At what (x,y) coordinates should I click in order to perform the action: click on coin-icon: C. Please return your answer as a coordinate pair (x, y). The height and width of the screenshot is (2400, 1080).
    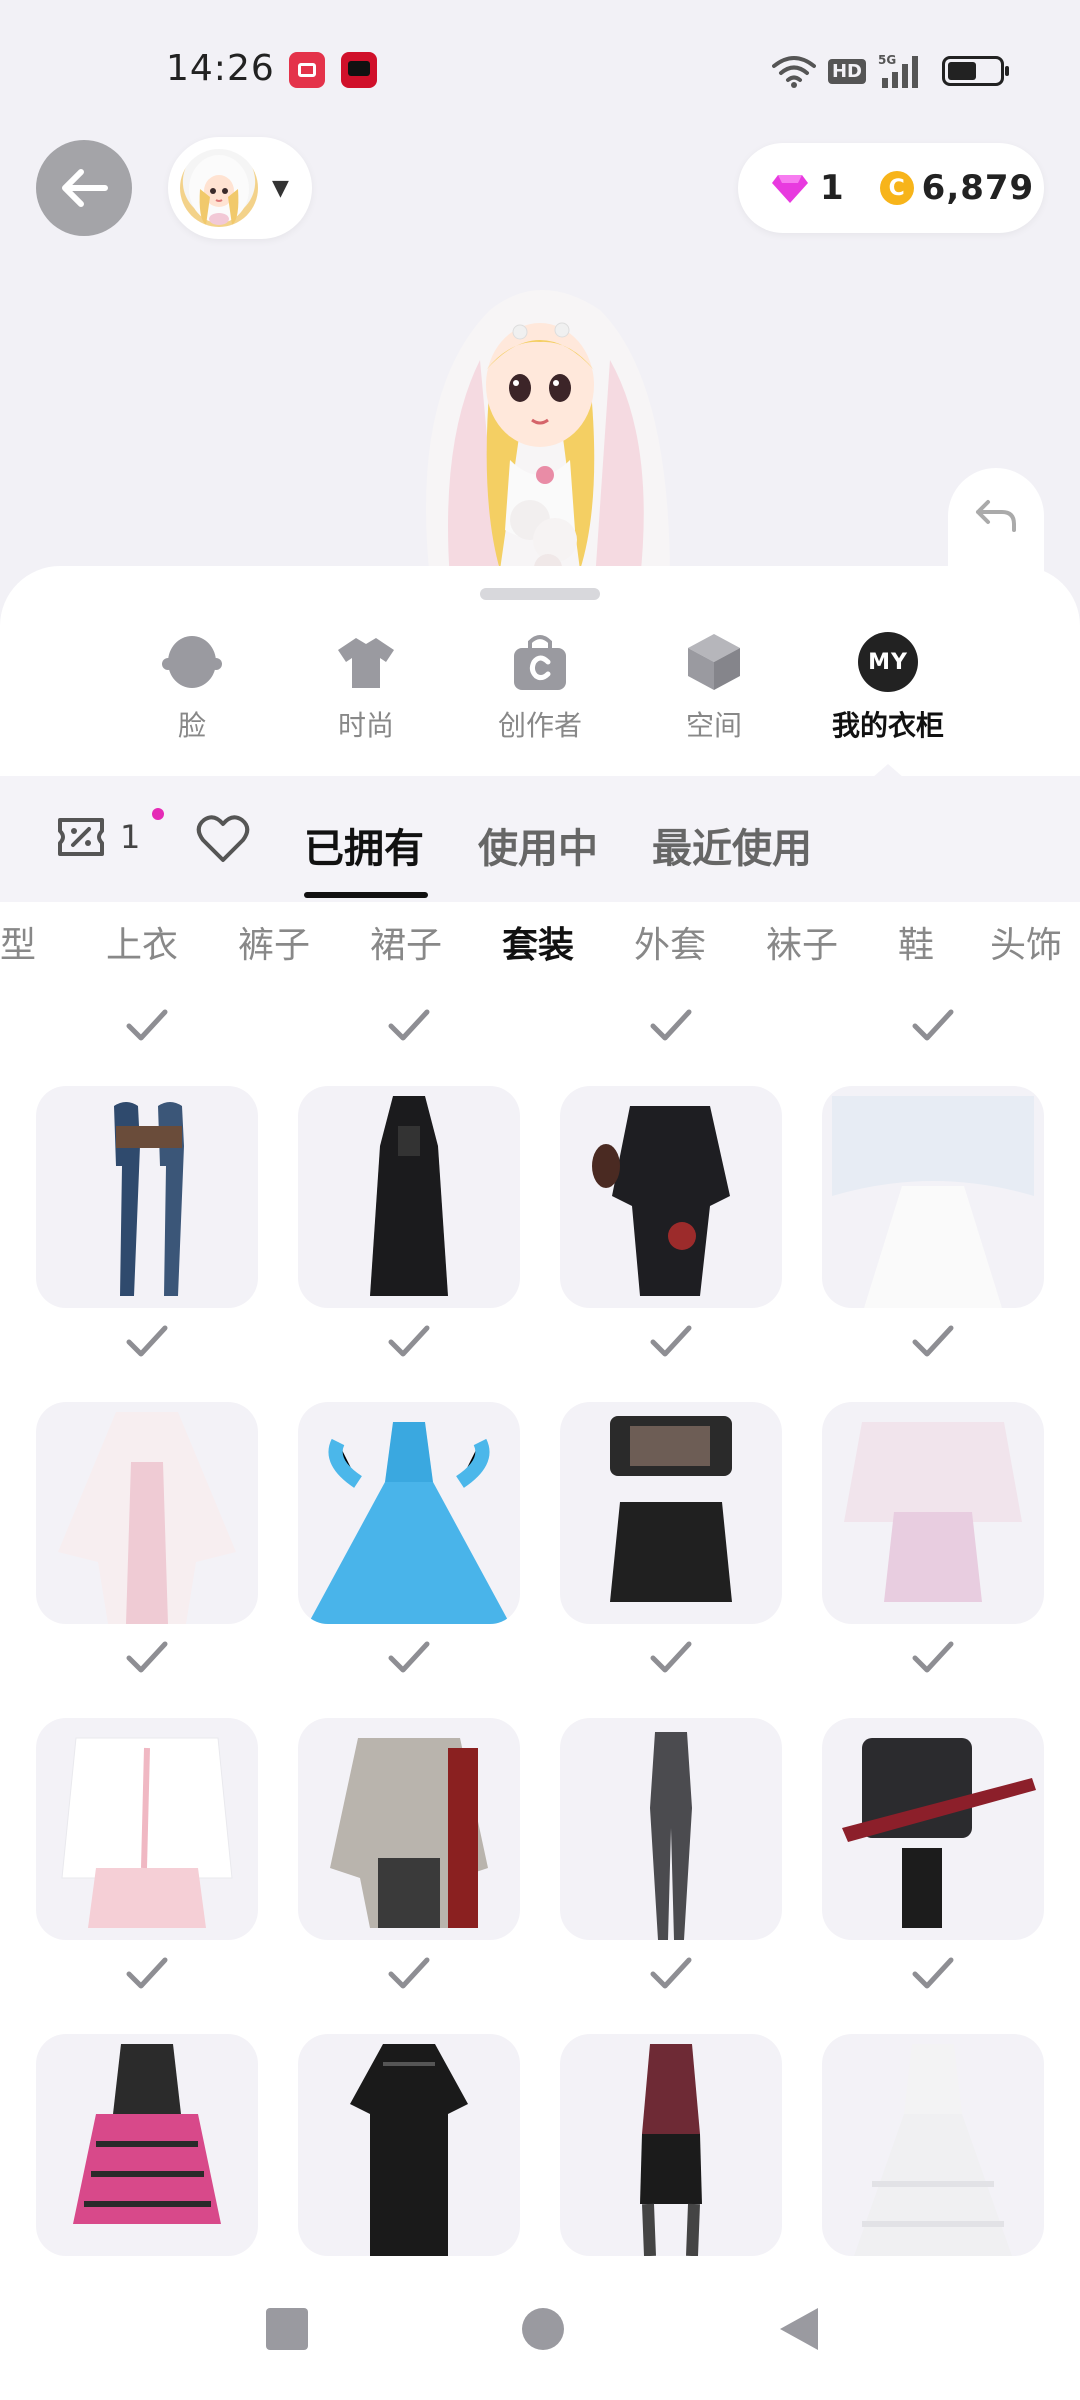
    Looking at the image, I should click on (896, 188).